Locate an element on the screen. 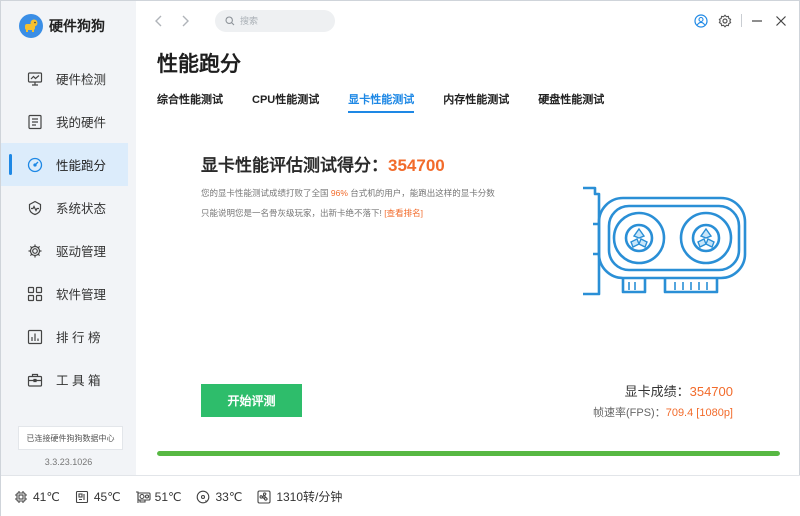  user-button is located at coordinates (701, 21).